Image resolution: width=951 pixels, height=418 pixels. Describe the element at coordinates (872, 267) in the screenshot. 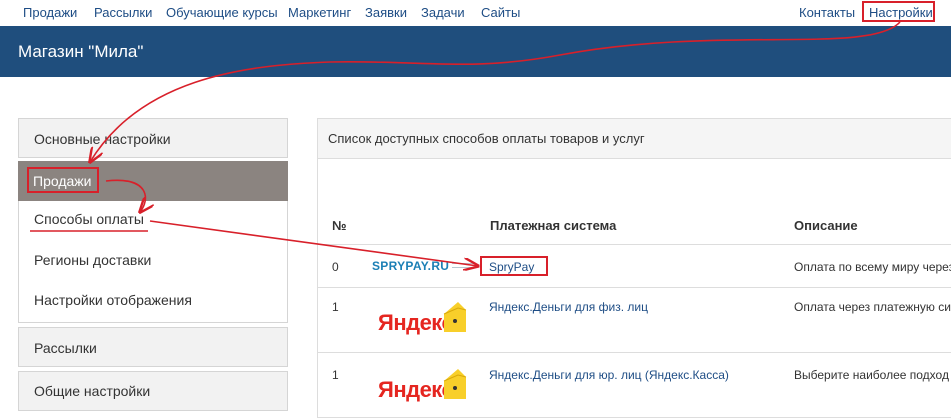

I see `row-description: Оплата по всему миру через` at that location.